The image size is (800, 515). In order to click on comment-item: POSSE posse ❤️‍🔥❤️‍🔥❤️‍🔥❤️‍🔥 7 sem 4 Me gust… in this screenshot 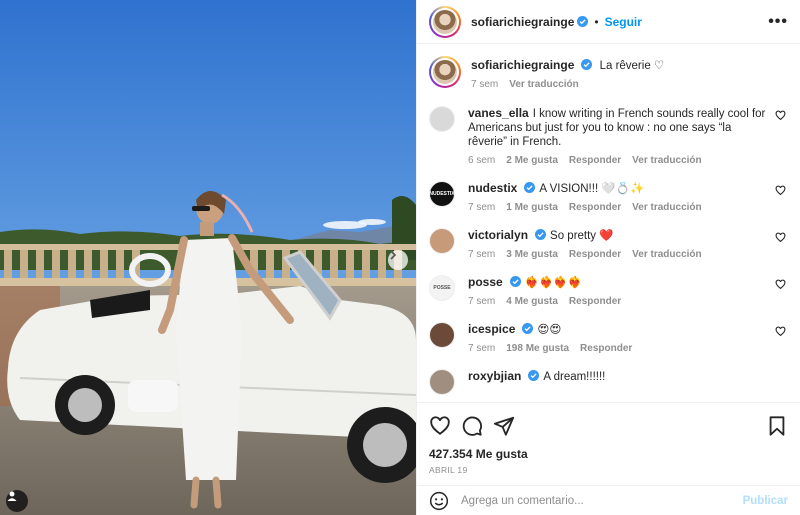, I will do `click(608, 292)`.